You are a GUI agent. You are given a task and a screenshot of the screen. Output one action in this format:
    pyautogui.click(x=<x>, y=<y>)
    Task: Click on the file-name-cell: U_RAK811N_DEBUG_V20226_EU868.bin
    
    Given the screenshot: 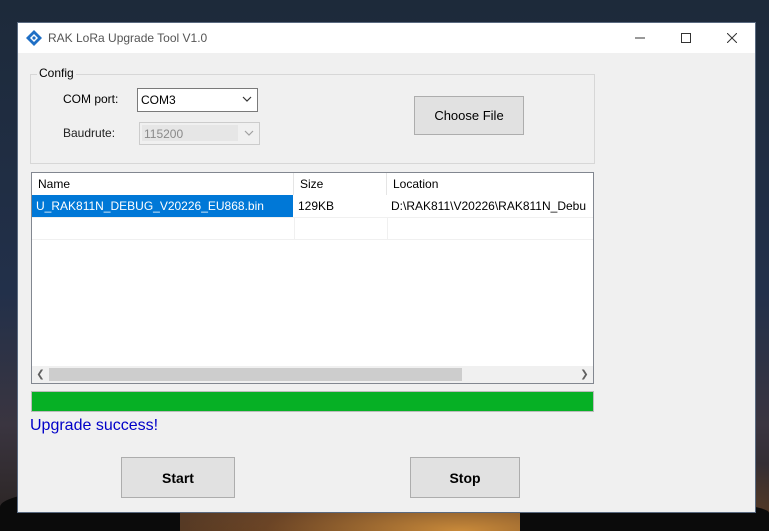 What is the action you would take?
    pyautogui.click(x=162, y=206)
    